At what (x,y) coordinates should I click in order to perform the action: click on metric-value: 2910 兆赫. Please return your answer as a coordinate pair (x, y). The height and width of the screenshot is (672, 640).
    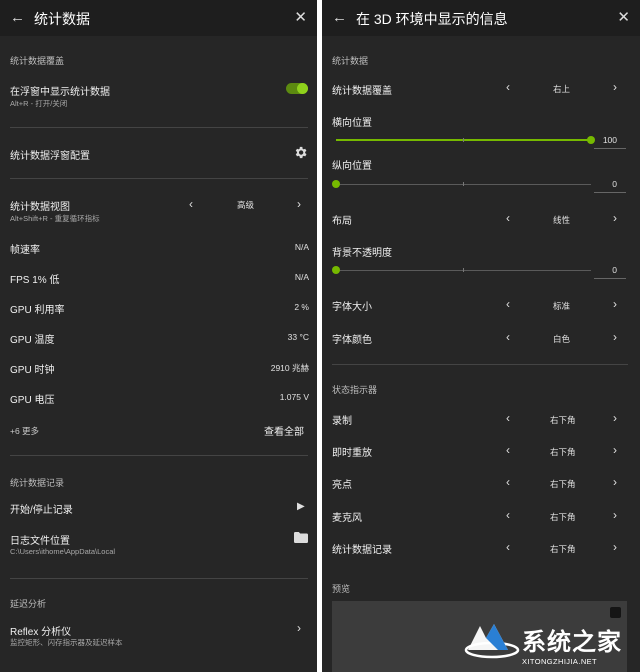
    Looking at the image, I should click on (289, 368).